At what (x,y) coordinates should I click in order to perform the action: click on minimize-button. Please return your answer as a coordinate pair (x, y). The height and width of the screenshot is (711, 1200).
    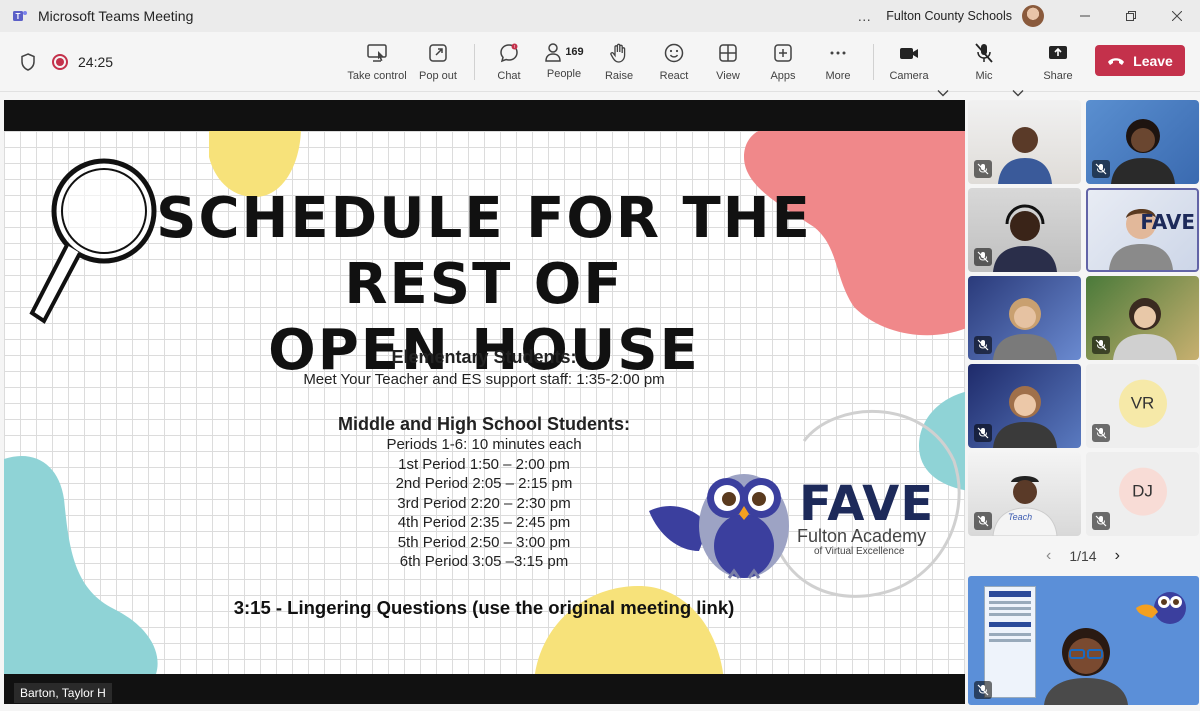
    Looking at the image, I should click on (1085, 16).